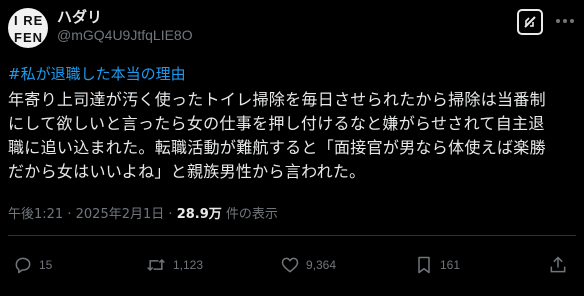 The width and height of the screenshot is (584, 296). What do you see at coordinates (32, 265) in the screenshot?
I see `reply-button: 15` at bounding box center [32, 265].